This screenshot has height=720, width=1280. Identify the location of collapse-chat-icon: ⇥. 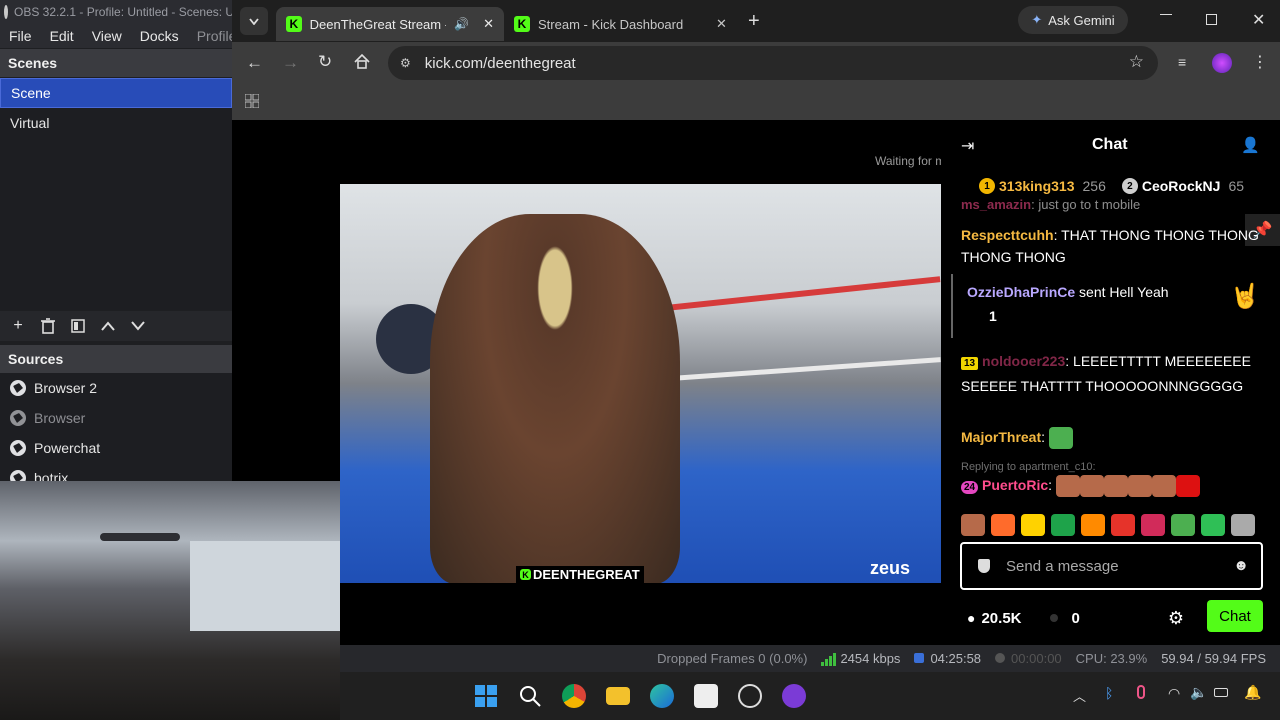
(967, 146).